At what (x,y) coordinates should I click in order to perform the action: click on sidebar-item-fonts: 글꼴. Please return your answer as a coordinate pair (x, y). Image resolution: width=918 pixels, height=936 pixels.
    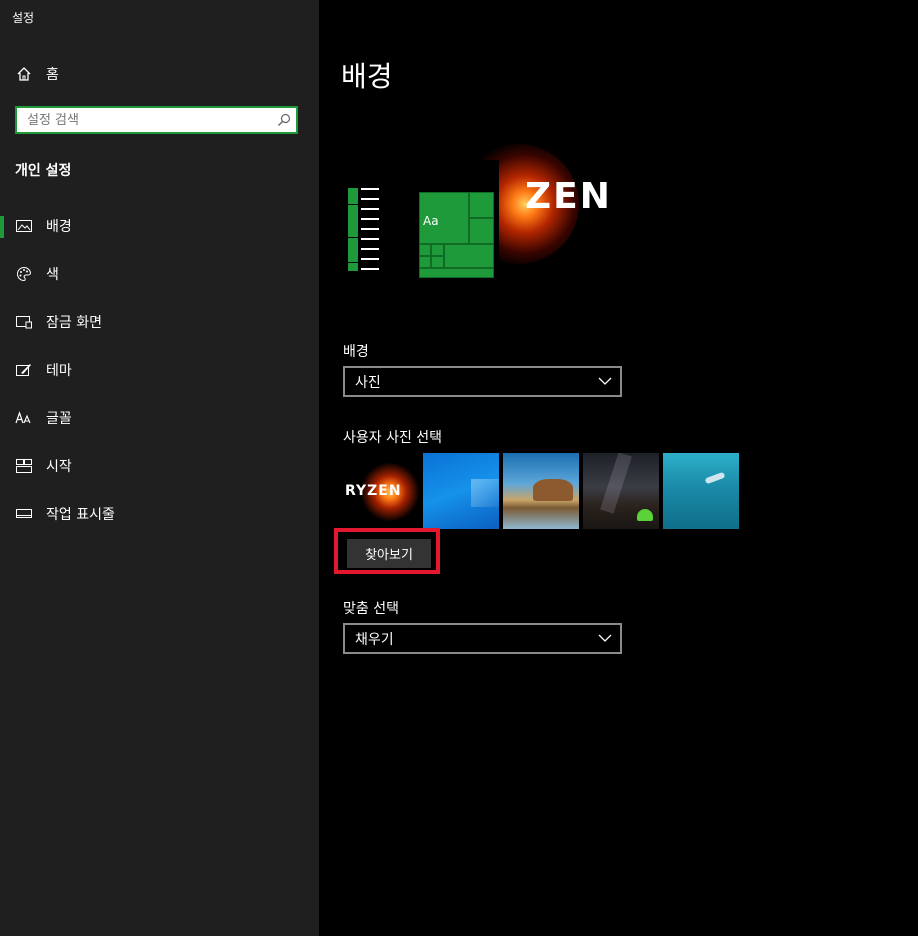
    Looking at the image, I should click on (159, 418).